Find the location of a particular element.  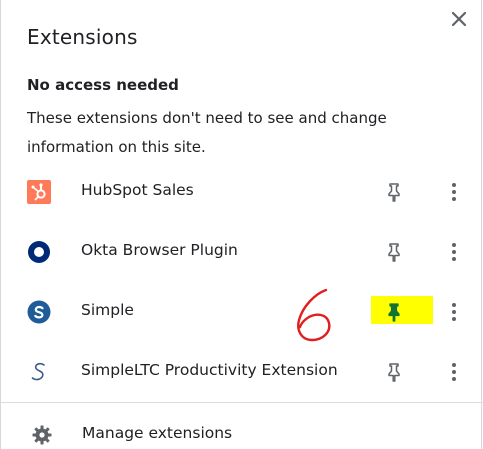

extension-name: Simple is located at coordinates (107, 310).